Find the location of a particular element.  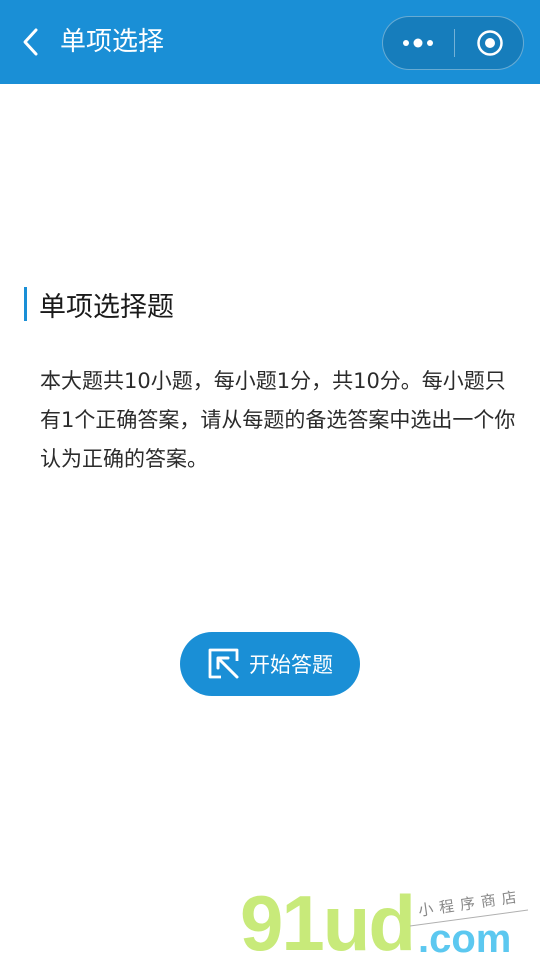

svg-text: 小程序商店 is located at coordinates (470, 903).